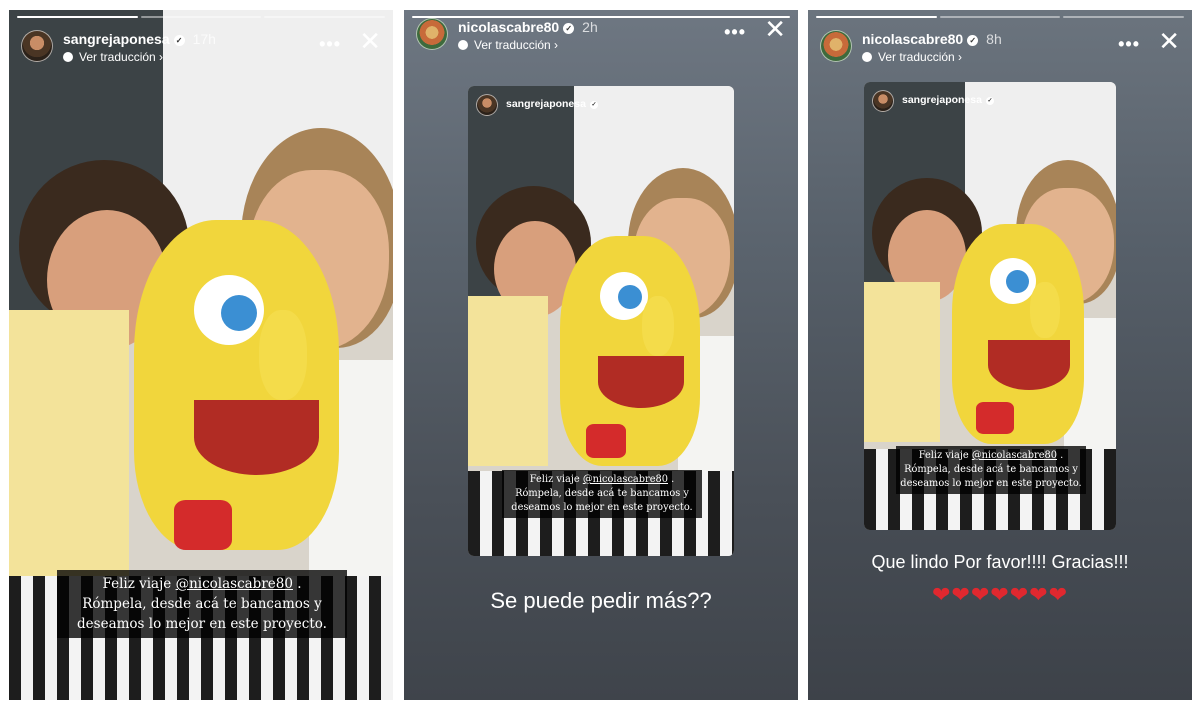 The image size is (1200, 705). What do you see at coordinates (994, 39) in the screenshot?
I see `timestamp: 8h` at bounding box center [994, 39].